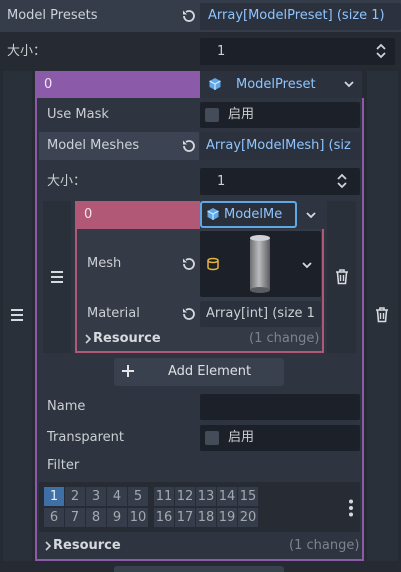 The width and height of the screenshot is (401, 572). Describe the element at coordinates (199, 569) in the screenshot. I see `outer-add-element-button-edge` at that location.